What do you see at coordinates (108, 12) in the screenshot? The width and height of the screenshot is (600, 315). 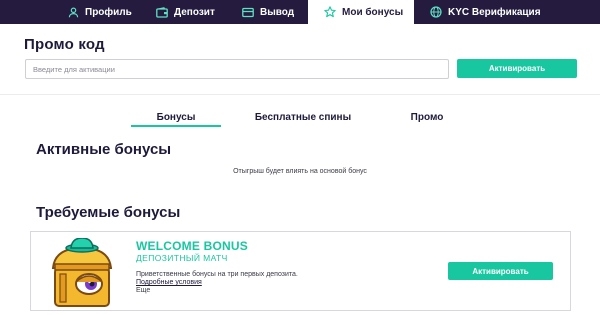 I see `tab-profile-label: Профиль` at bounding box center [108, 12].